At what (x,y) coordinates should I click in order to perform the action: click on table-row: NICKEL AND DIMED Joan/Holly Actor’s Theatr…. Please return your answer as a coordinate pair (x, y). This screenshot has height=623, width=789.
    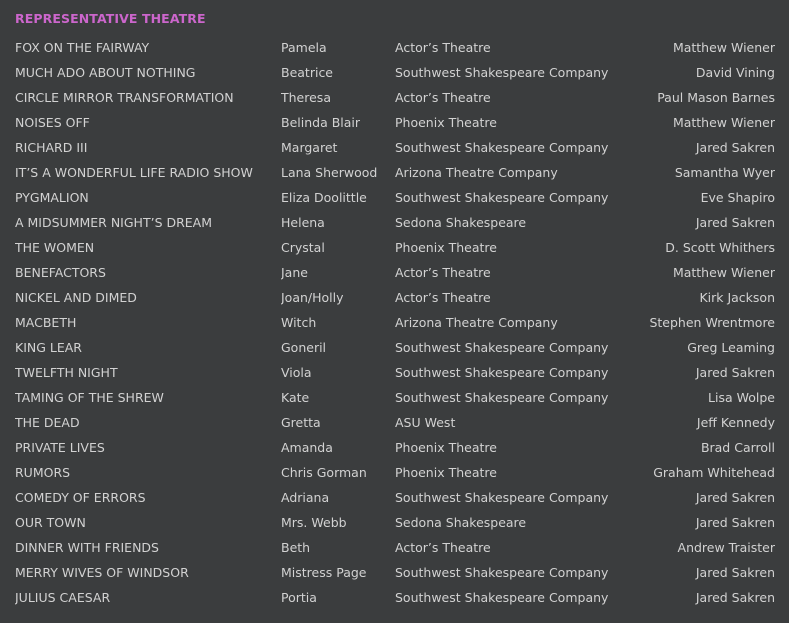
    Looking at the image, I should click on (395, 297).